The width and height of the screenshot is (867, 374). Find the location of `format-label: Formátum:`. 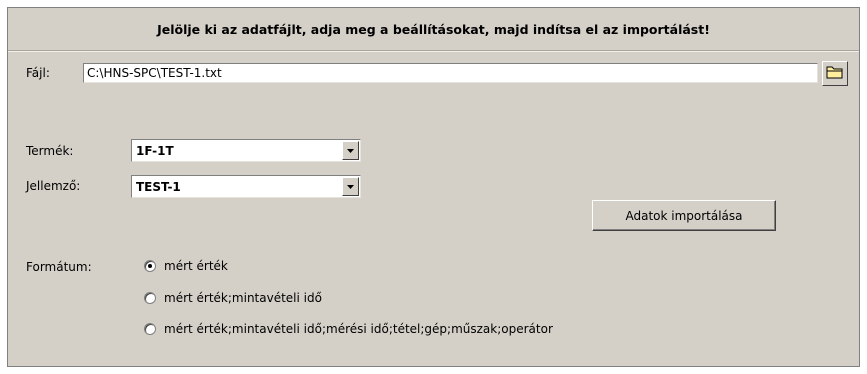

format-label: Formátum: is located at coordinates (59, 267).